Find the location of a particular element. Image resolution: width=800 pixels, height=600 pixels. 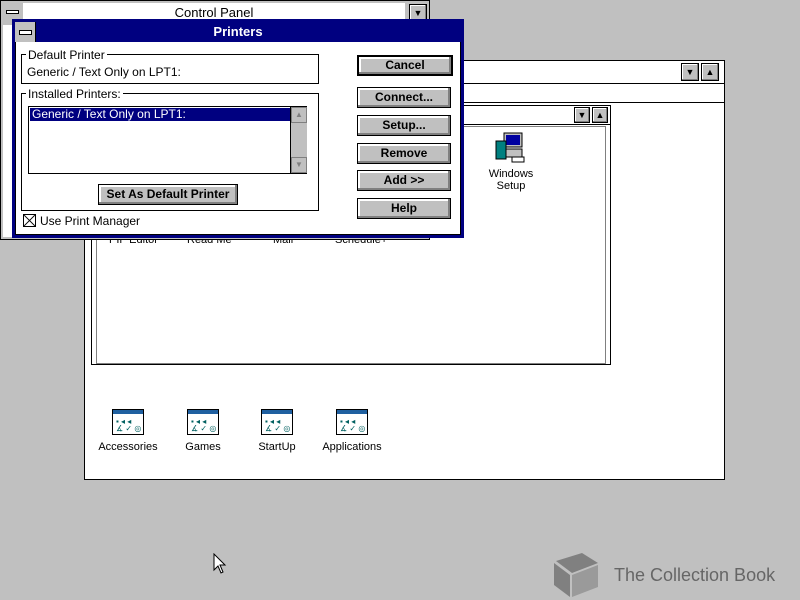

cancel-button: Cancel is located at coordinates (405, 65).